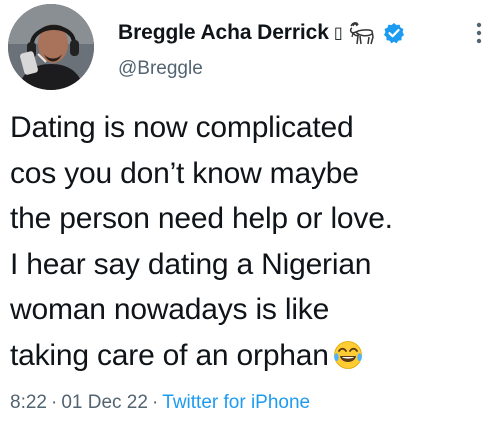 The height and width of the screenshot is (422, 490). Describe the element at coordinates (236, 402) in the screenshot. I see `tweet-source-link: Twitter for iPhone` at that location.